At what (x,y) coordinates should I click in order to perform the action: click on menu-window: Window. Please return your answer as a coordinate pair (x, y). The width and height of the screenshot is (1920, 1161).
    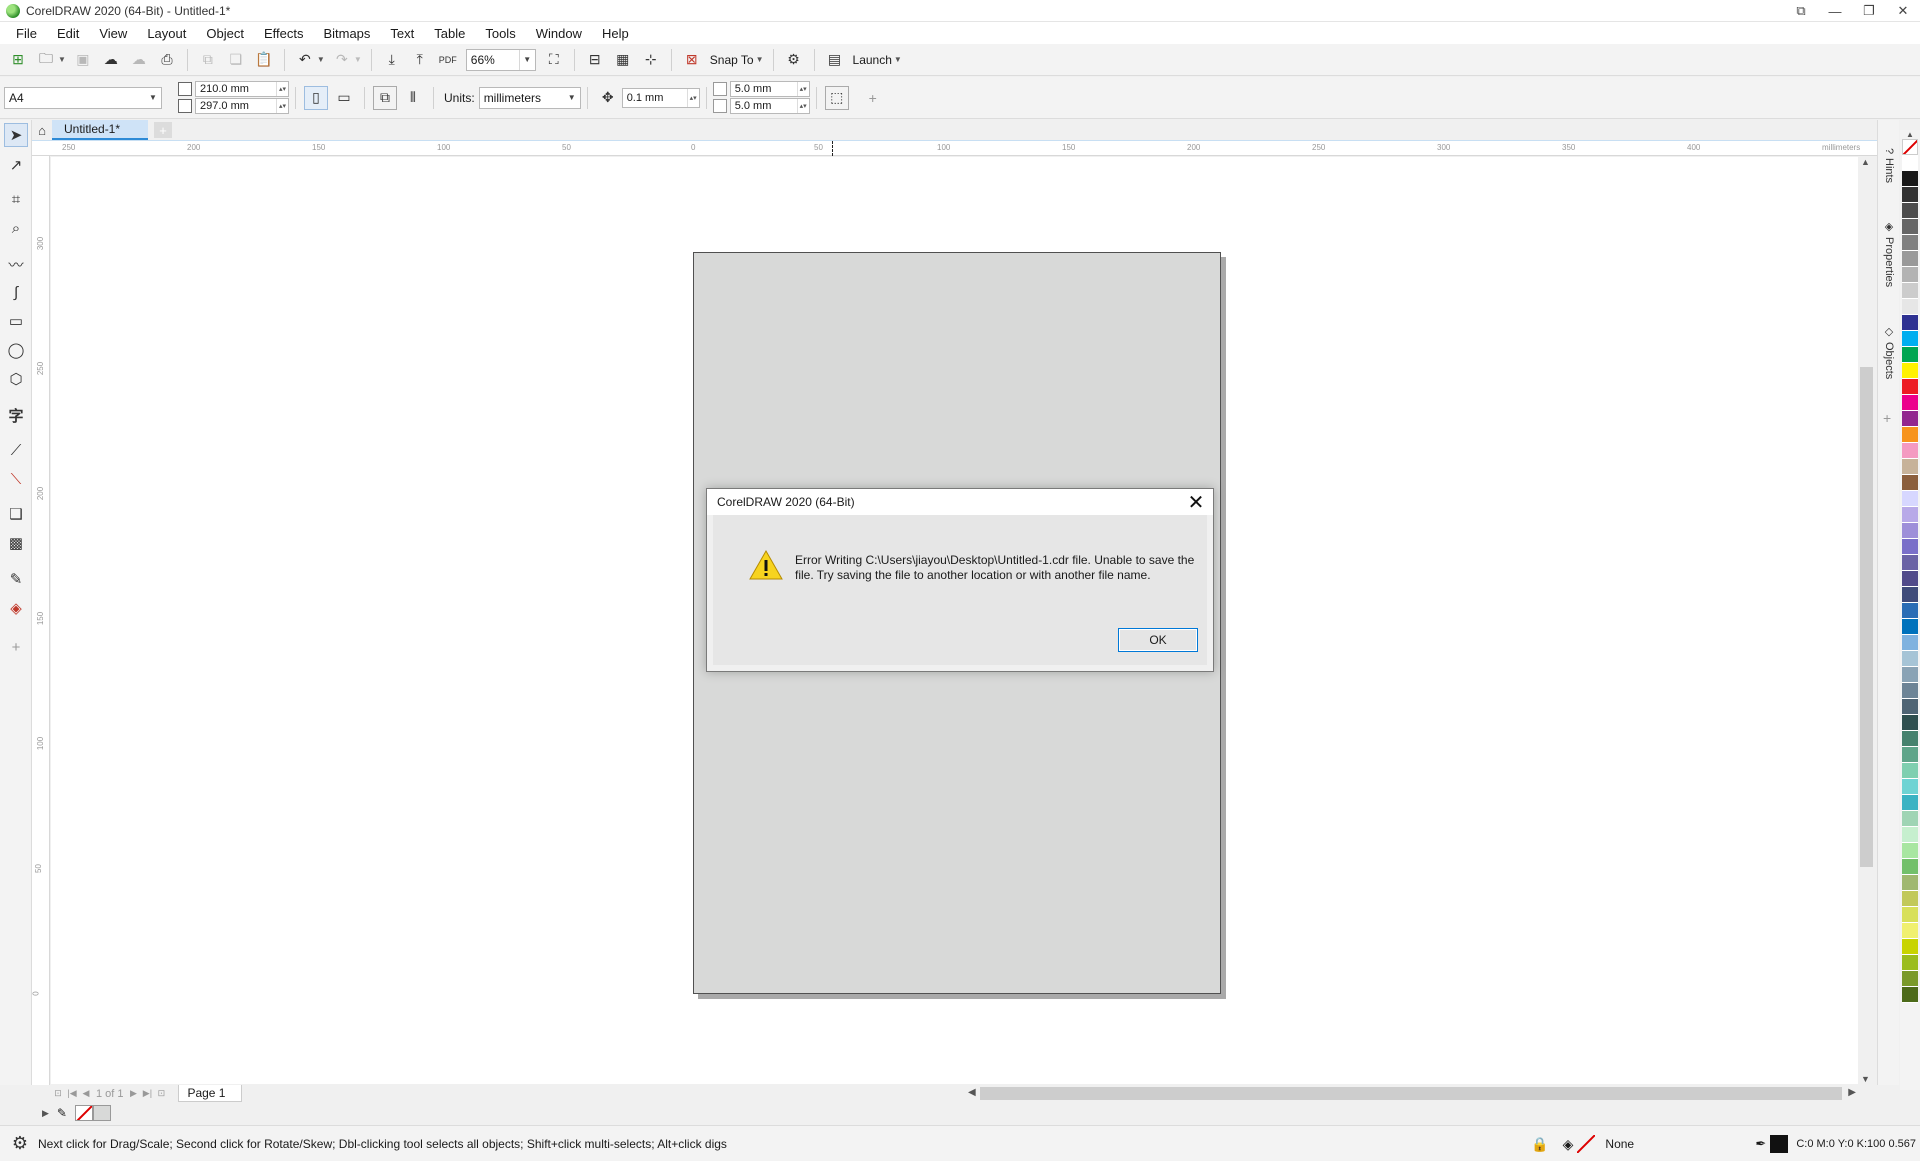
    Looking at the image, I should click on (559, 33).